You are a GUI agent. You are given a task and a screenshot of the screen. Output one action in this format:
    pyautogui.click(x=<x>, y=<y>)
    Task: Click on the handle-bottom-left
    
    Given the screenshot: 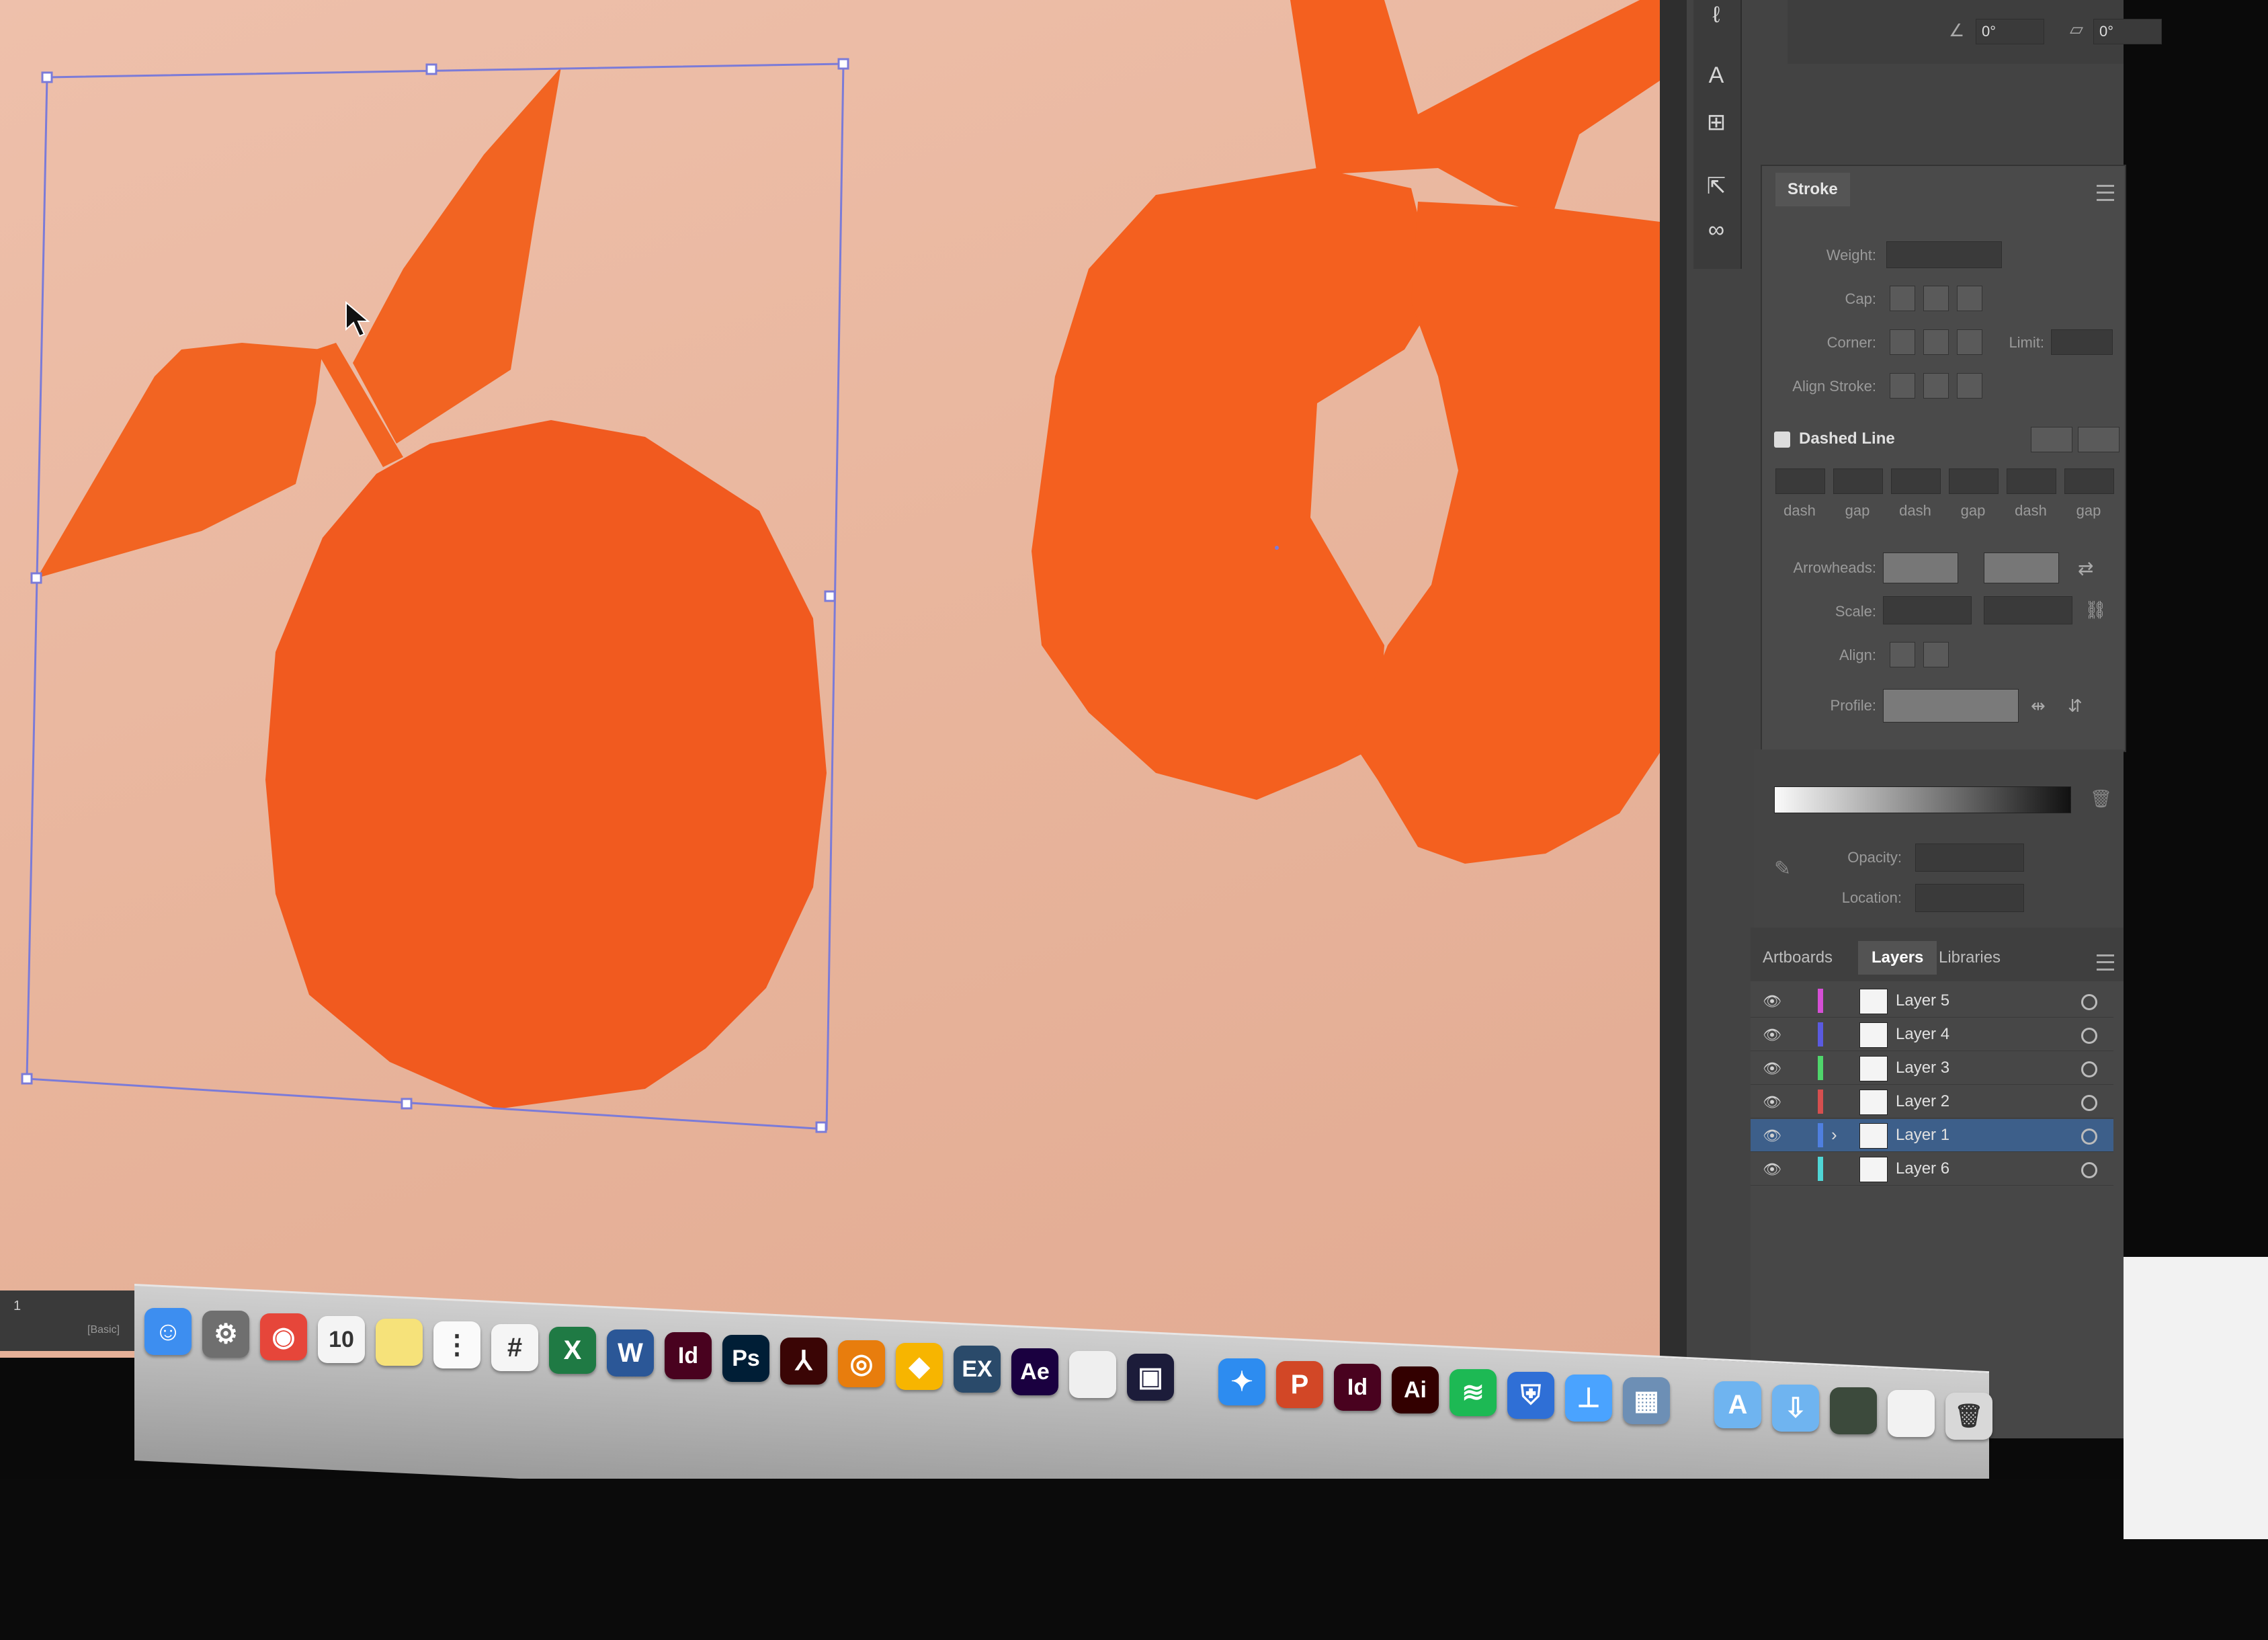 What is the action you would take?
    pyautogui.click(x=27, y=1079)
    